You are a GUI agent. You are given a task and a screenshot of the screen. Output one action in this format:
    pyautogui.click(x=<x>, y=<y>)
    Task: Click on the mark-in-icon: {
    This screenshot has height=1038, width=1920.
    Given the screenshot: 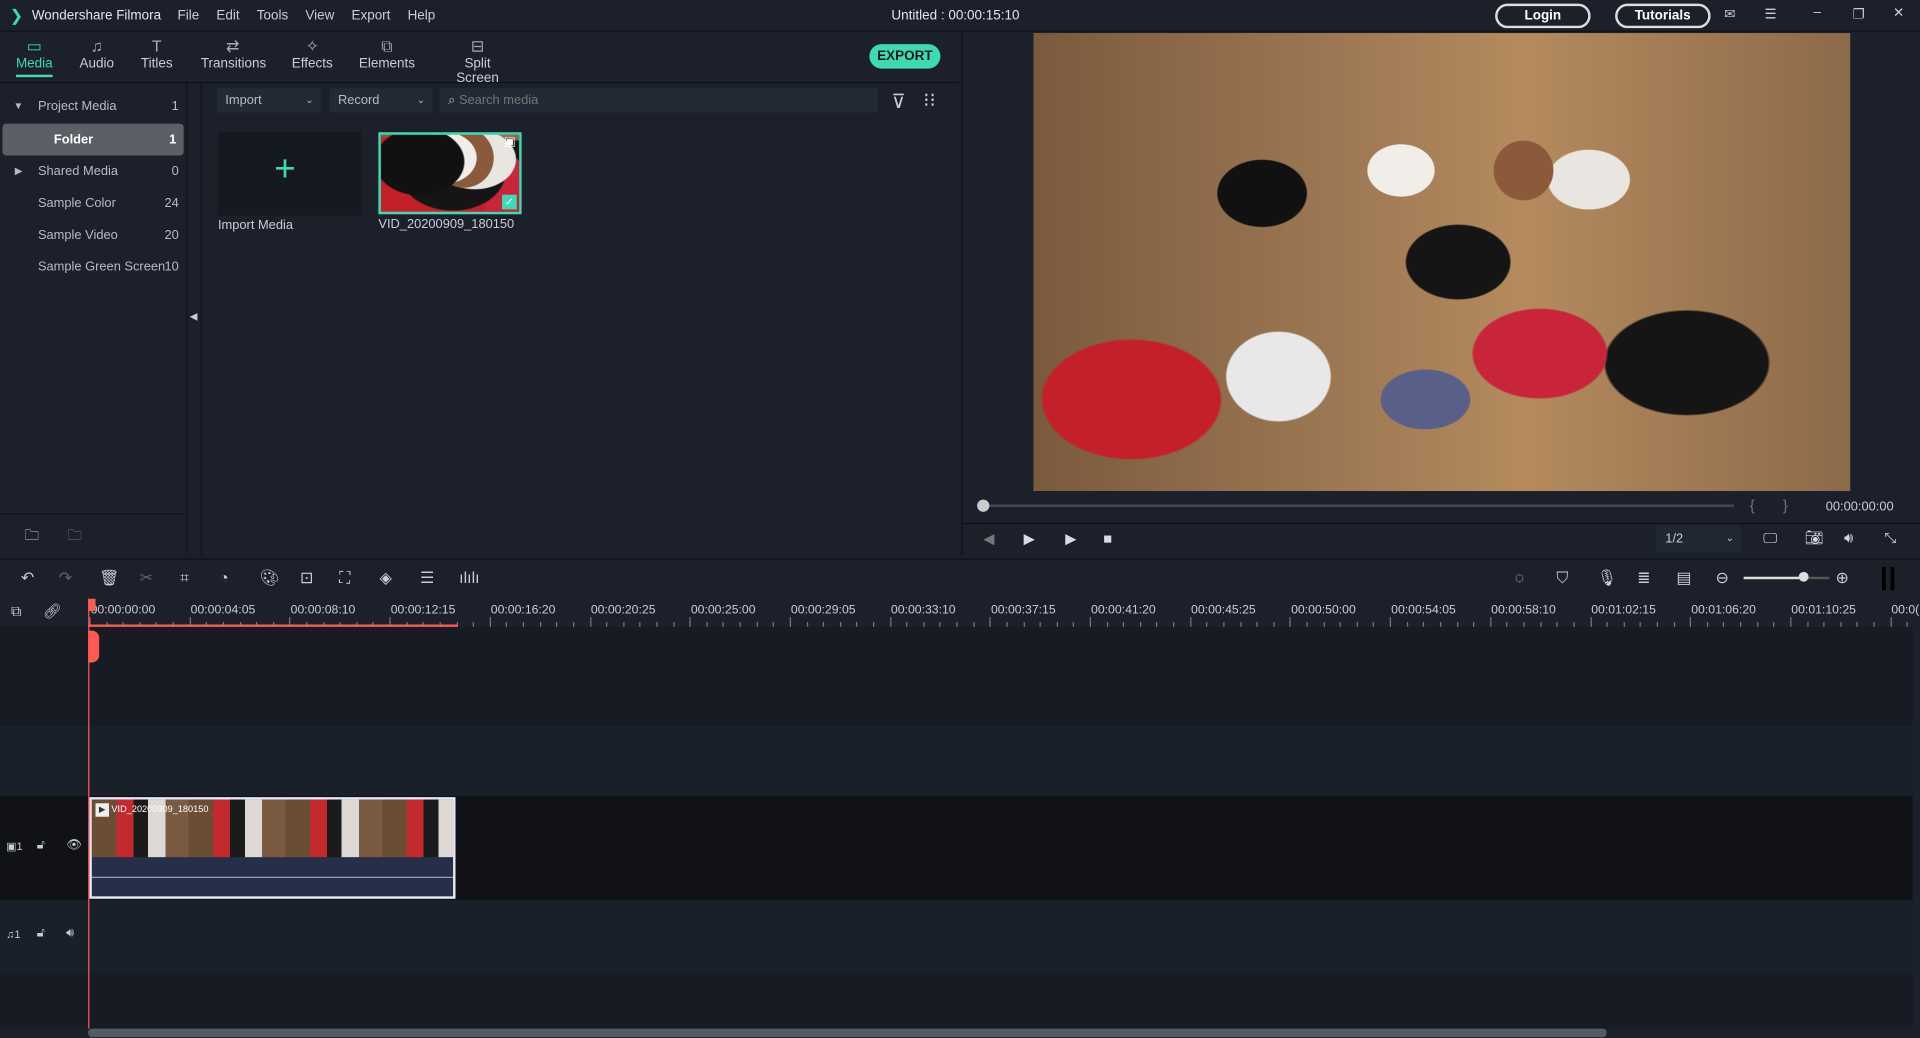 What is the action you would take?
    pyautogui.click(x=1752, y=505)
    